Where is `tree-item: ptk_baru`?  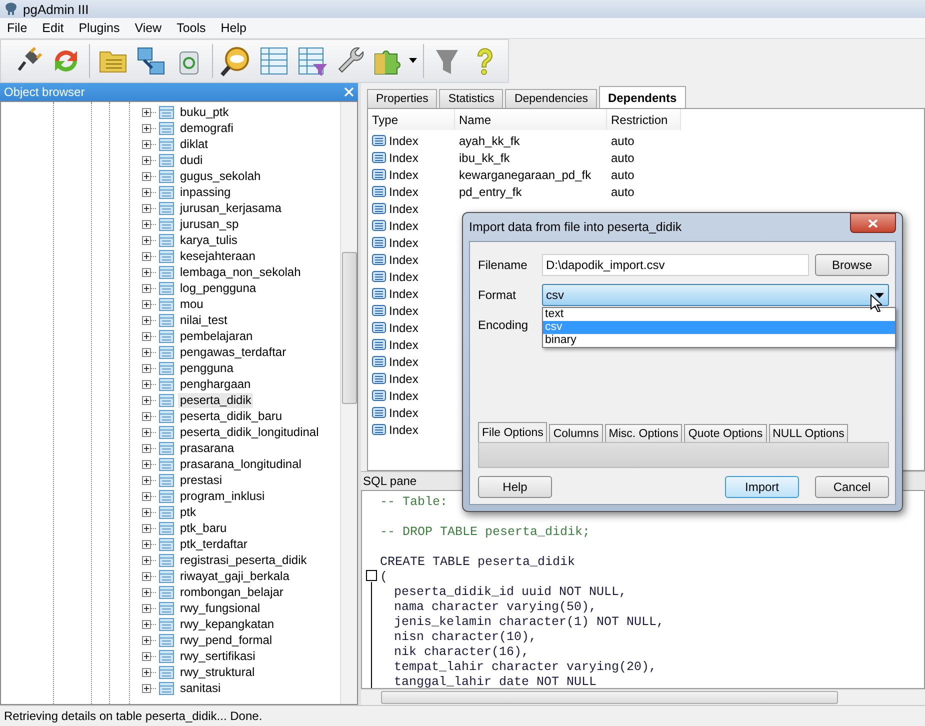 tree-item: ptk_baru is located at coordinates (203, 528).